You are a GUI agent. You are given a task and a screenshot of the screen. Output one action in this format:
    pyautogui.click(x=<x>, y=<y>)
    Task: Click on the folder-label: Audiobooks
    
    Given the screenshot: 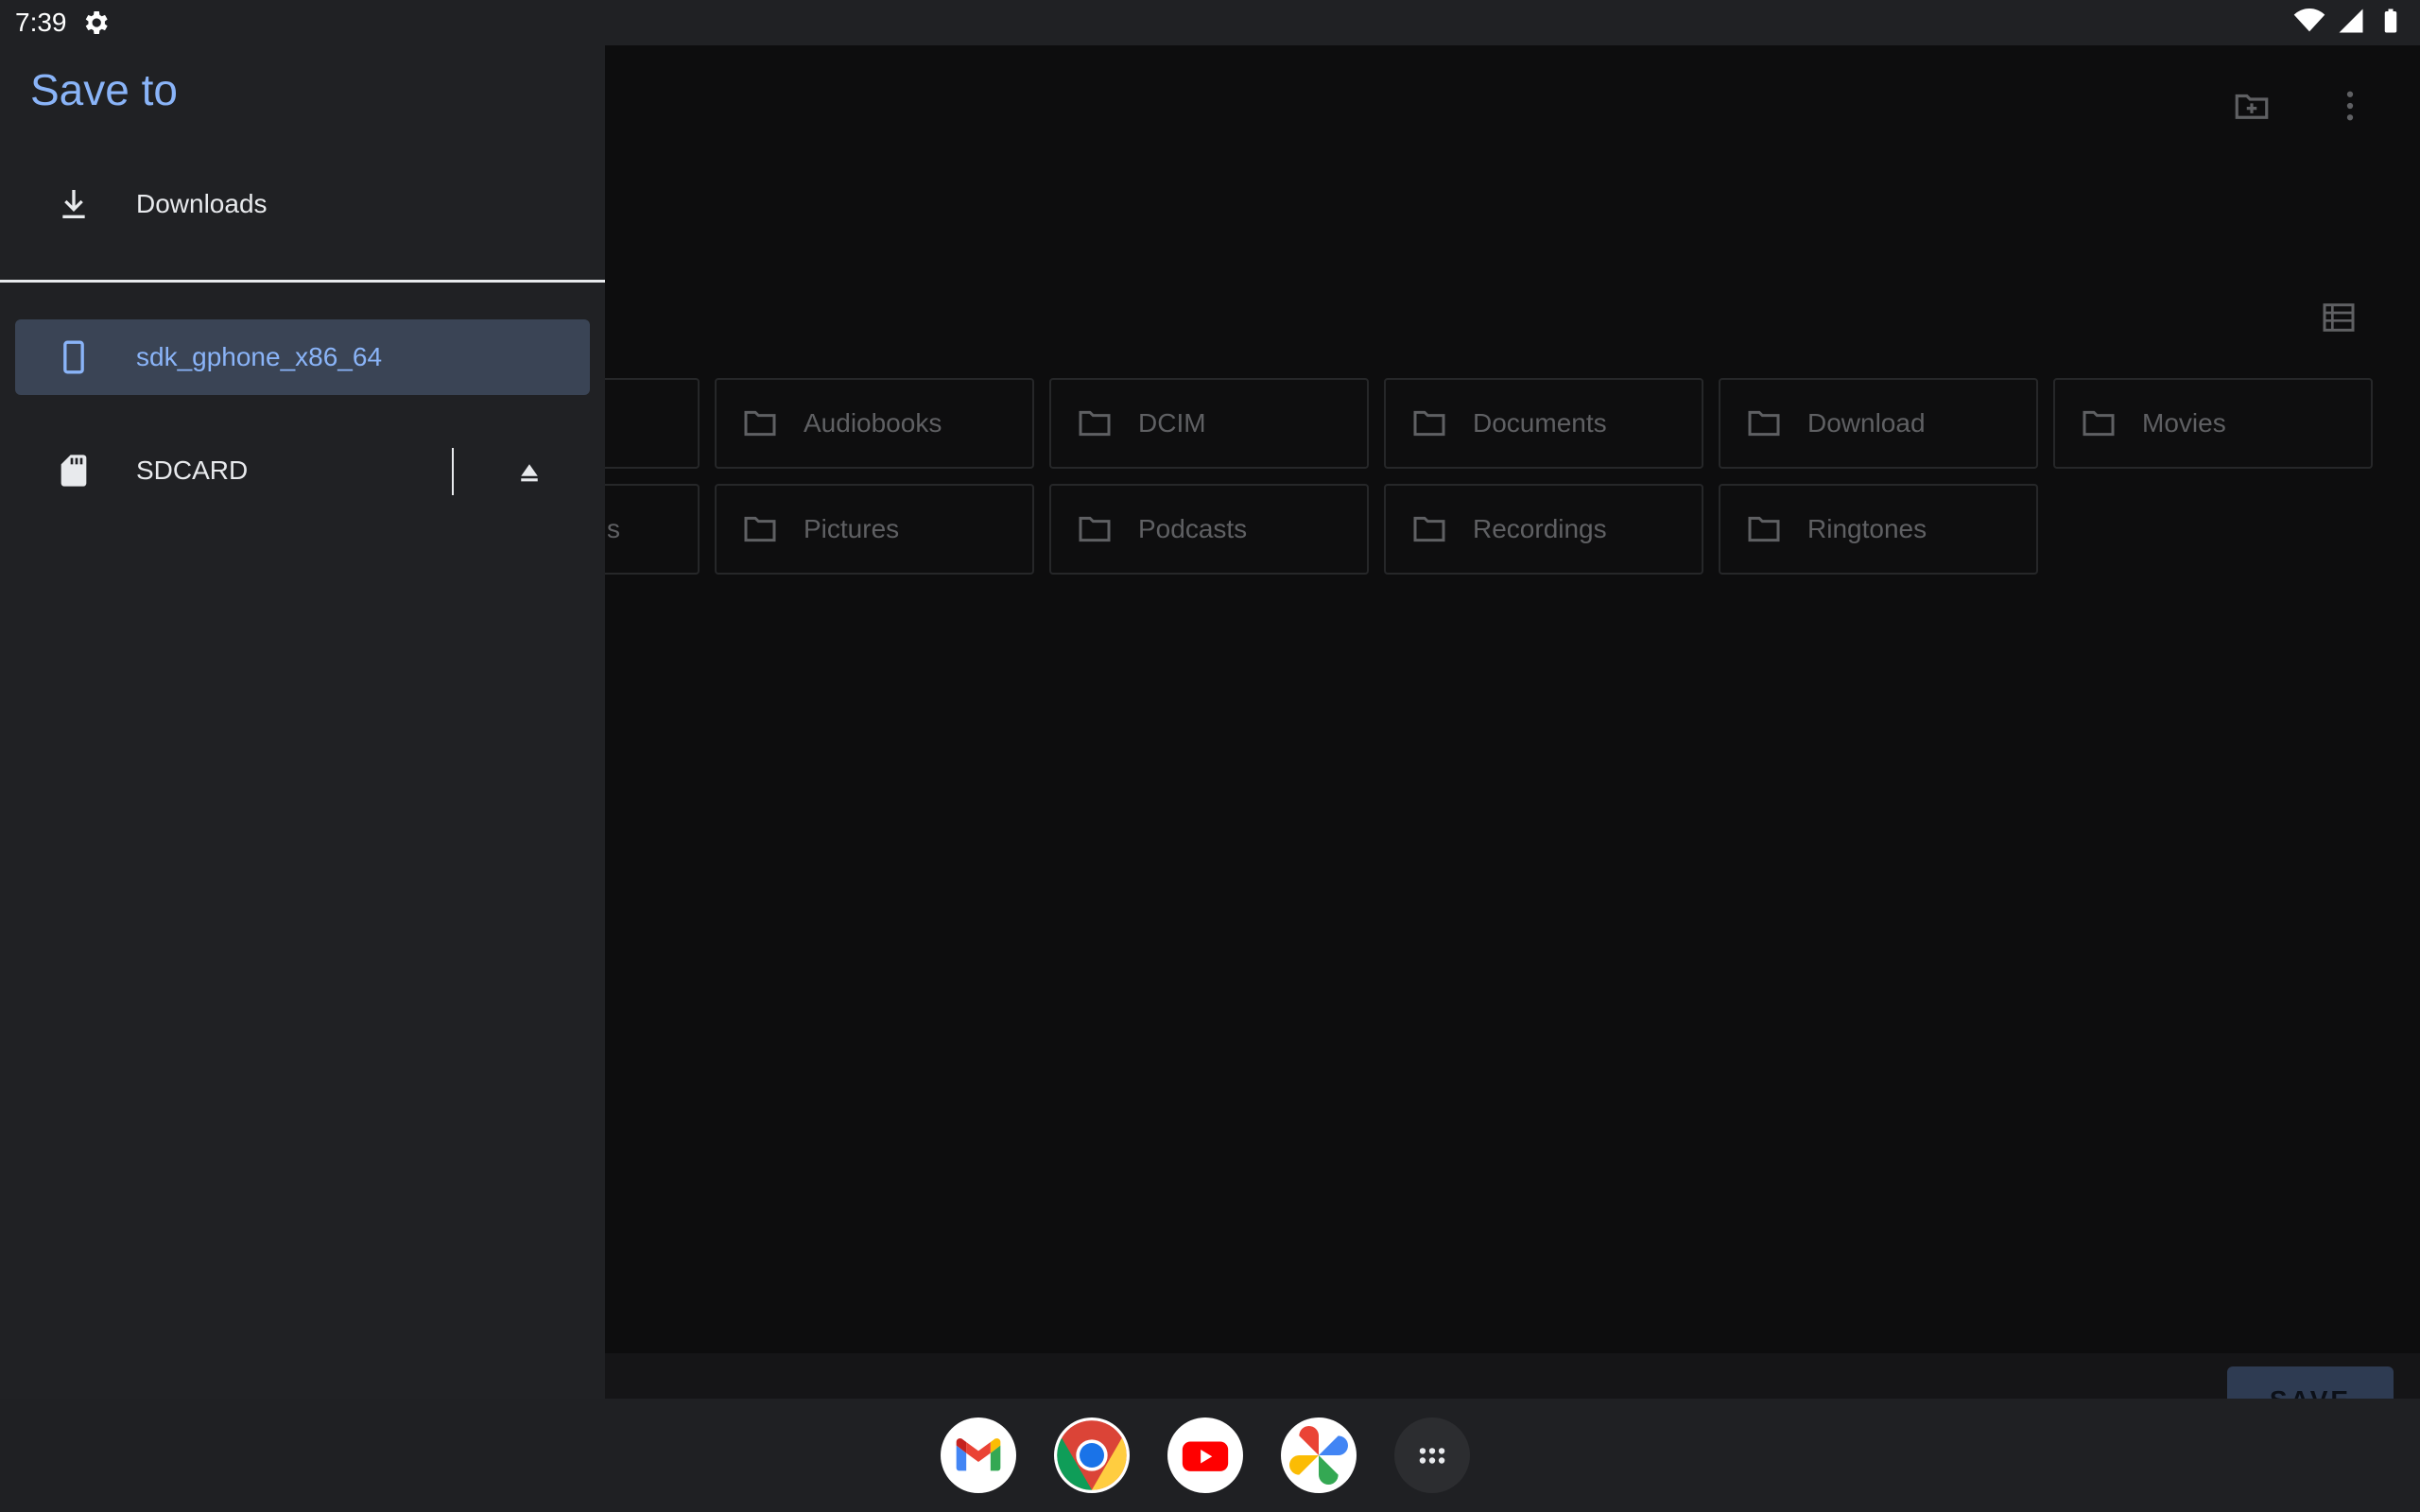 What is the action you would take?
    pyautogui.click(x=873, y=423)
    